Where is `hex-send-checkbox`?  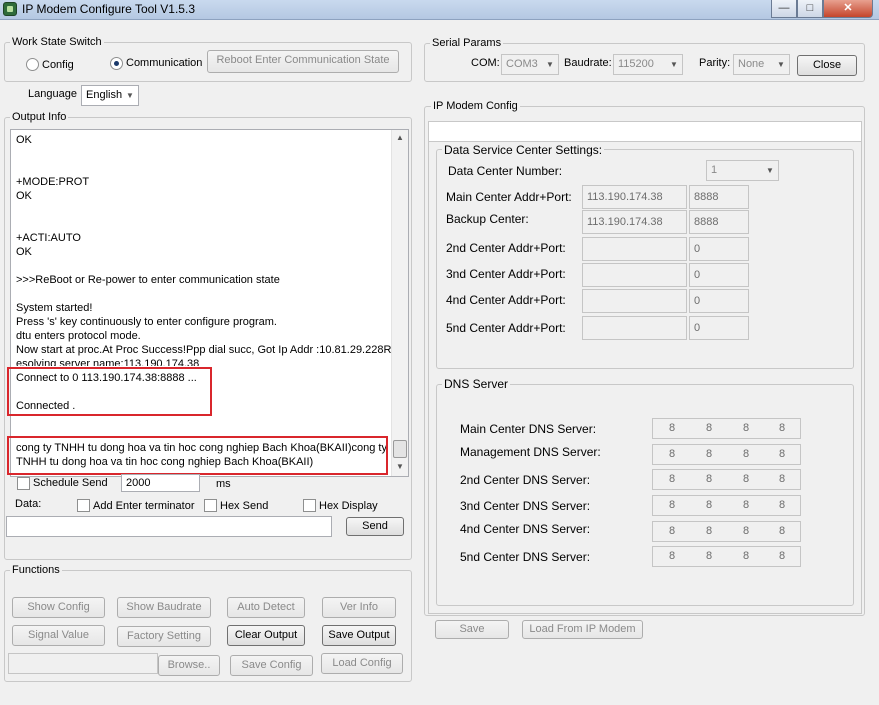
hex-send-checkbox is located at coordinates (210, 505).